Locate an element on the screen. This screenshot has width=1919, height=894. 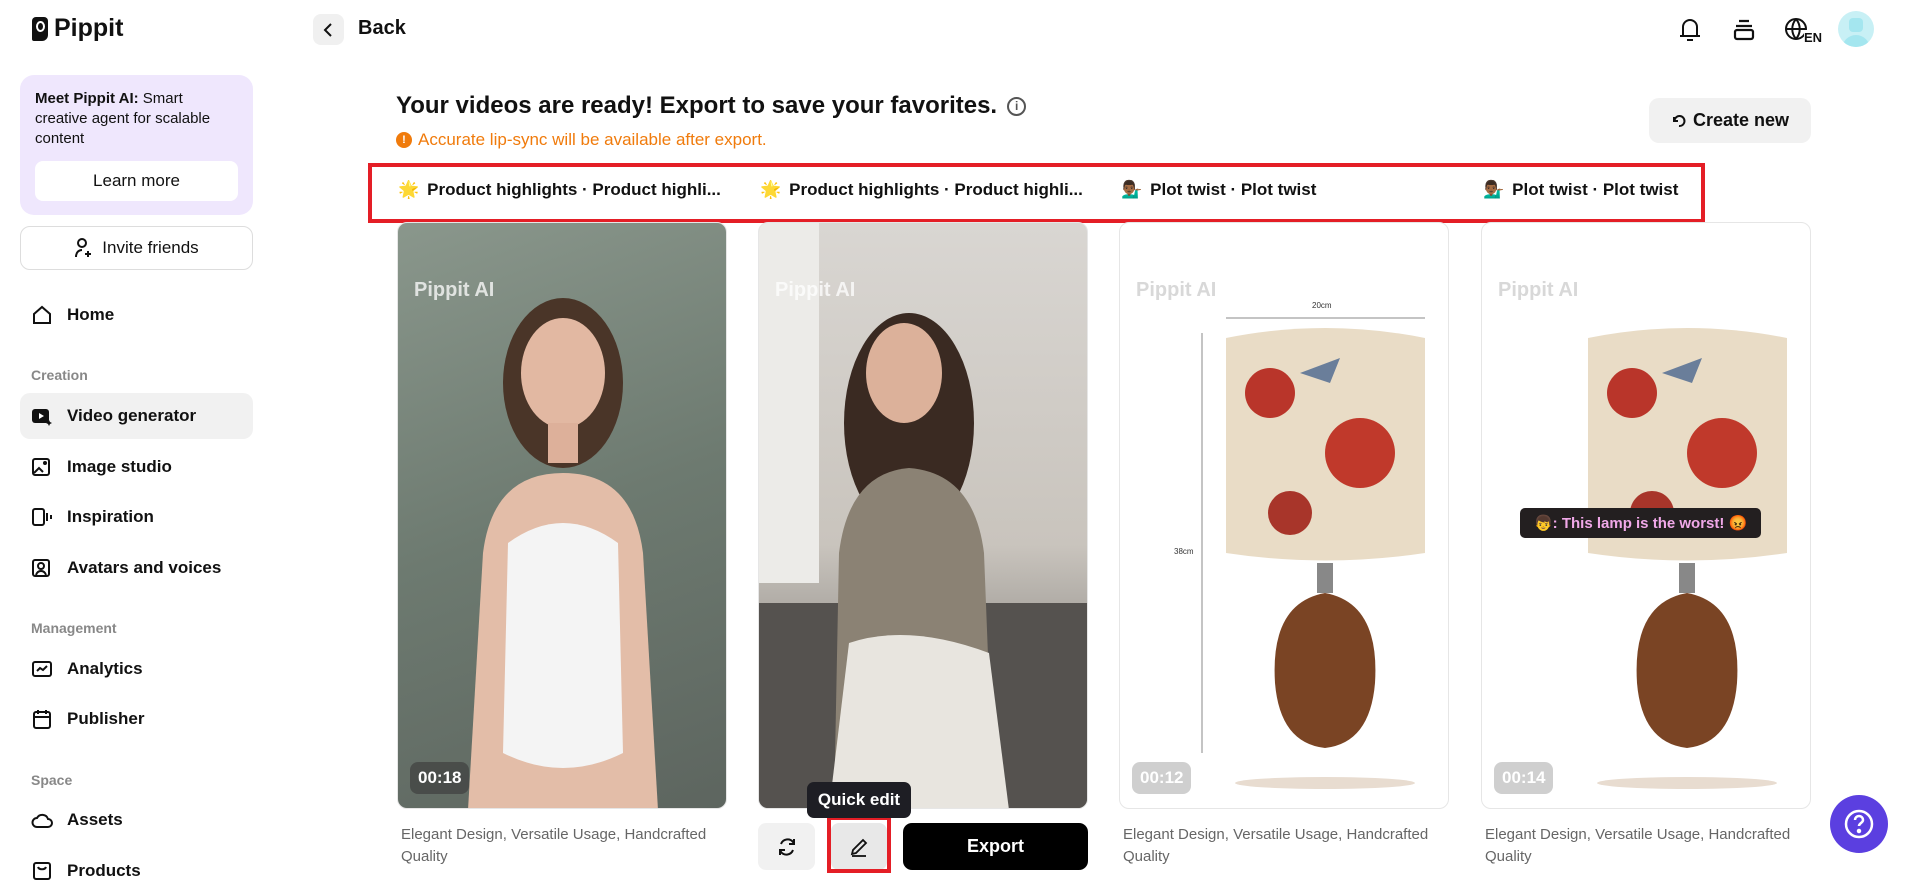
notifications-button is located at coordinates (1690, 30).